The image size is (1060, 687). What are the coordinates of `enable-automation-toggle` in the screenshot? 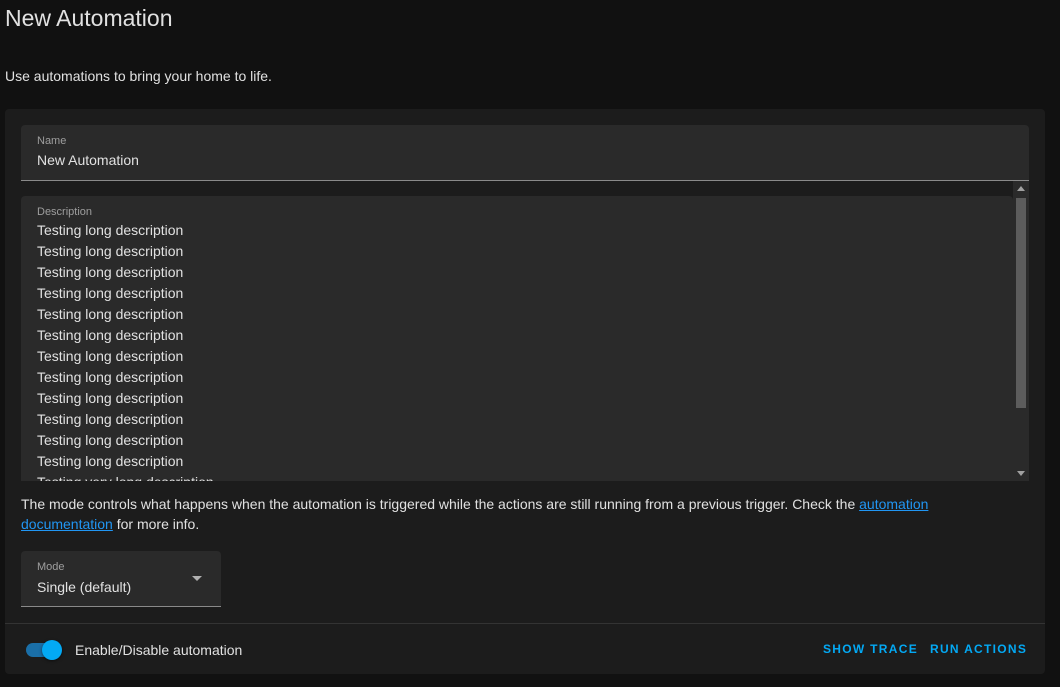 It's located at (44, 650).